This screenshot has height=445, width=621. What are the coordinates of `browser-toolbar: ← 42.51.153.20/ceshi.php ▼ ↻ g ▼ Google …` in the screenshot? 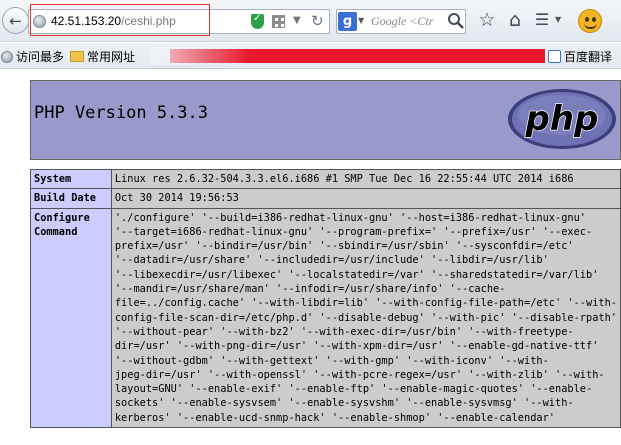 It's located at (310, 21).